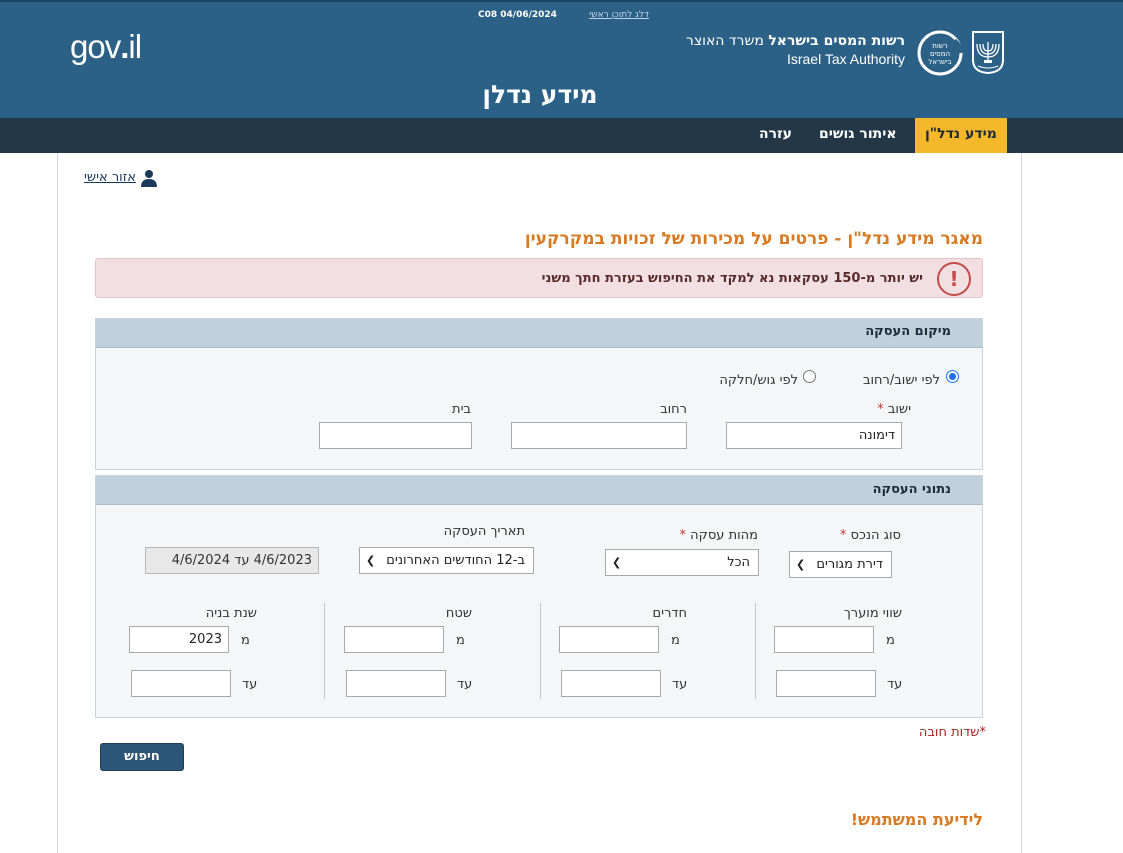 The image size is (1123, 853). I want to click on build-year-to-input, so click(181, 683).